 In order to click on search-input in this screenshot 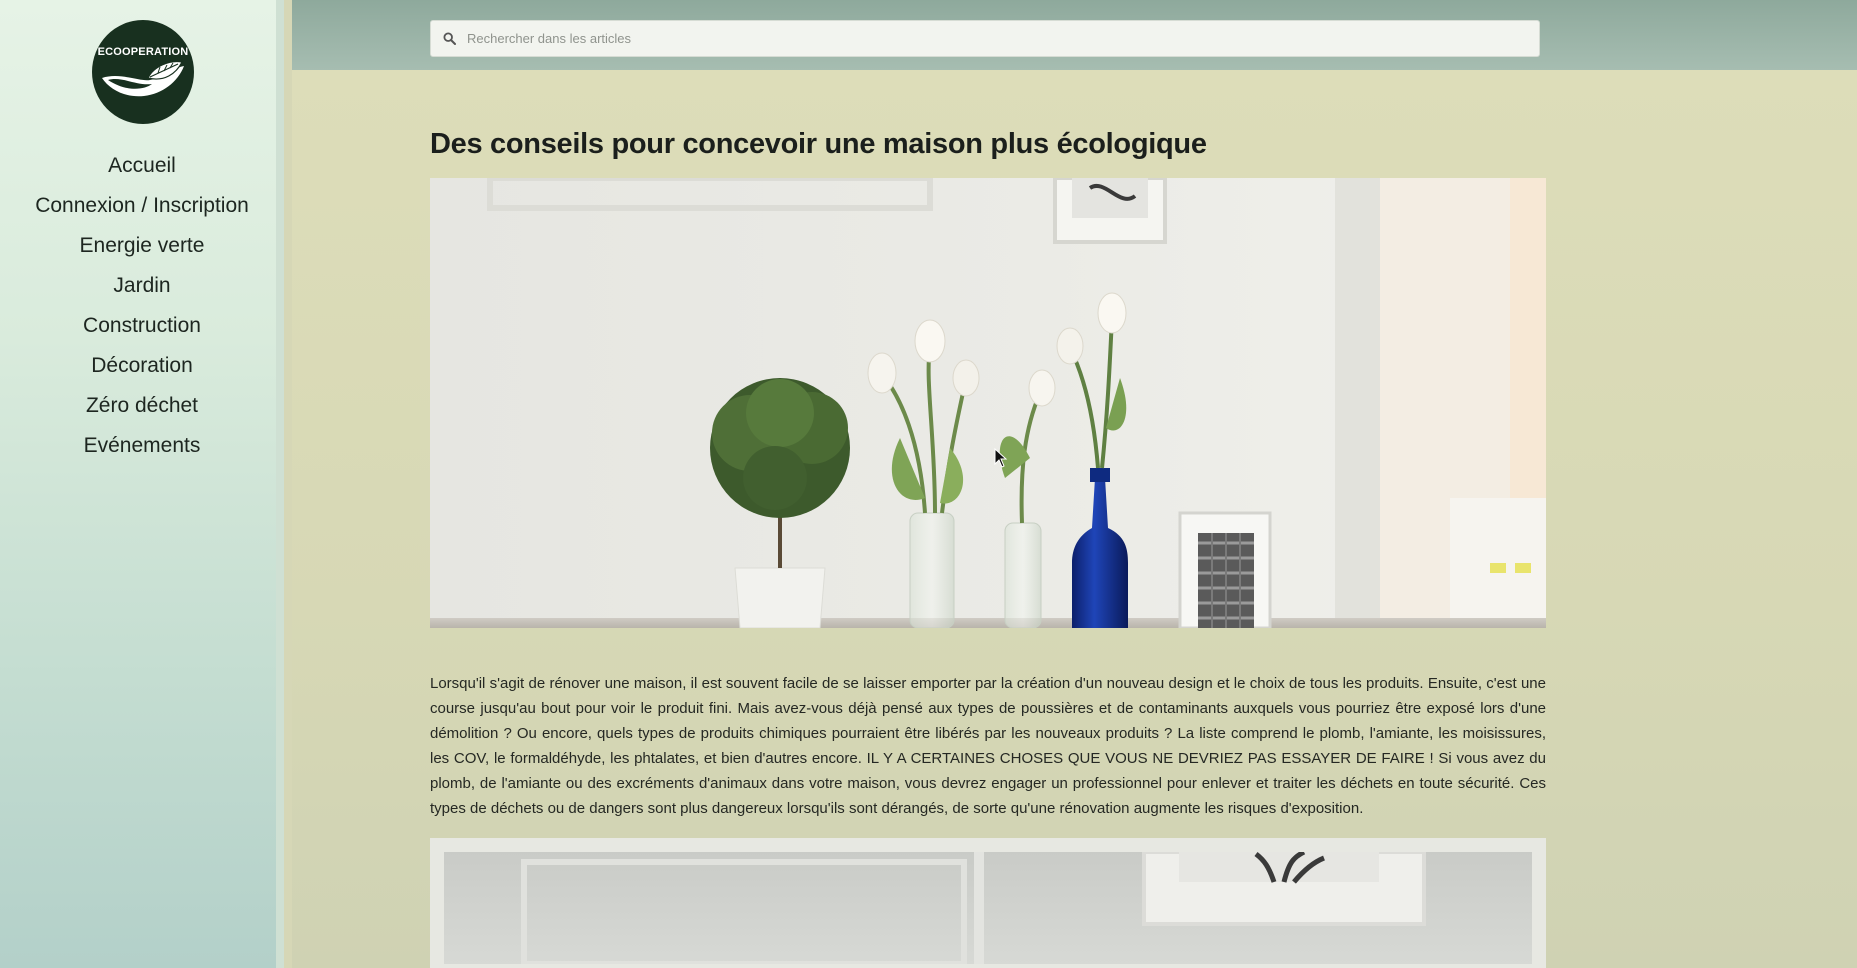, I will do `click(997, 38)`.